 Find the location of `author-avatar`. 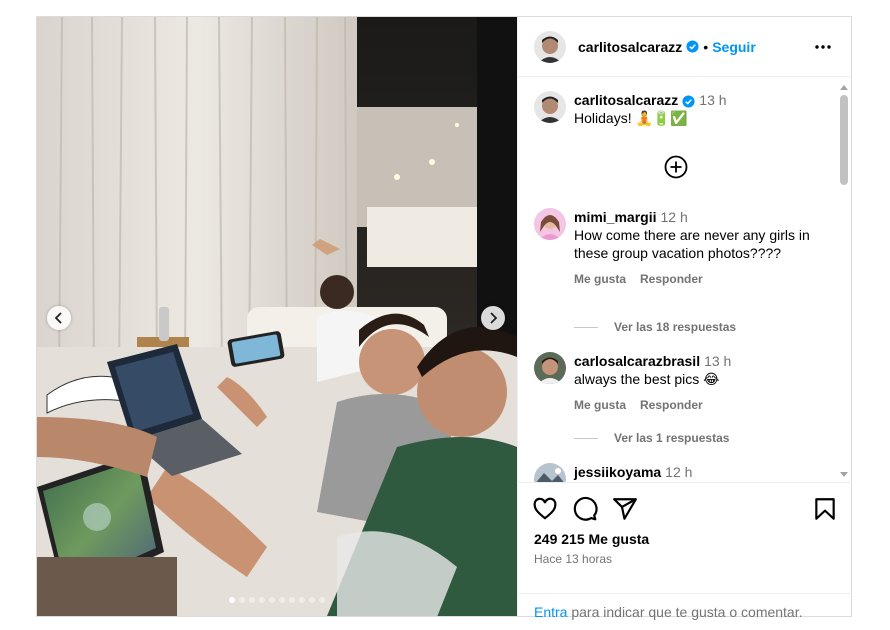

author-avatar is located at coordinates (550, 46).